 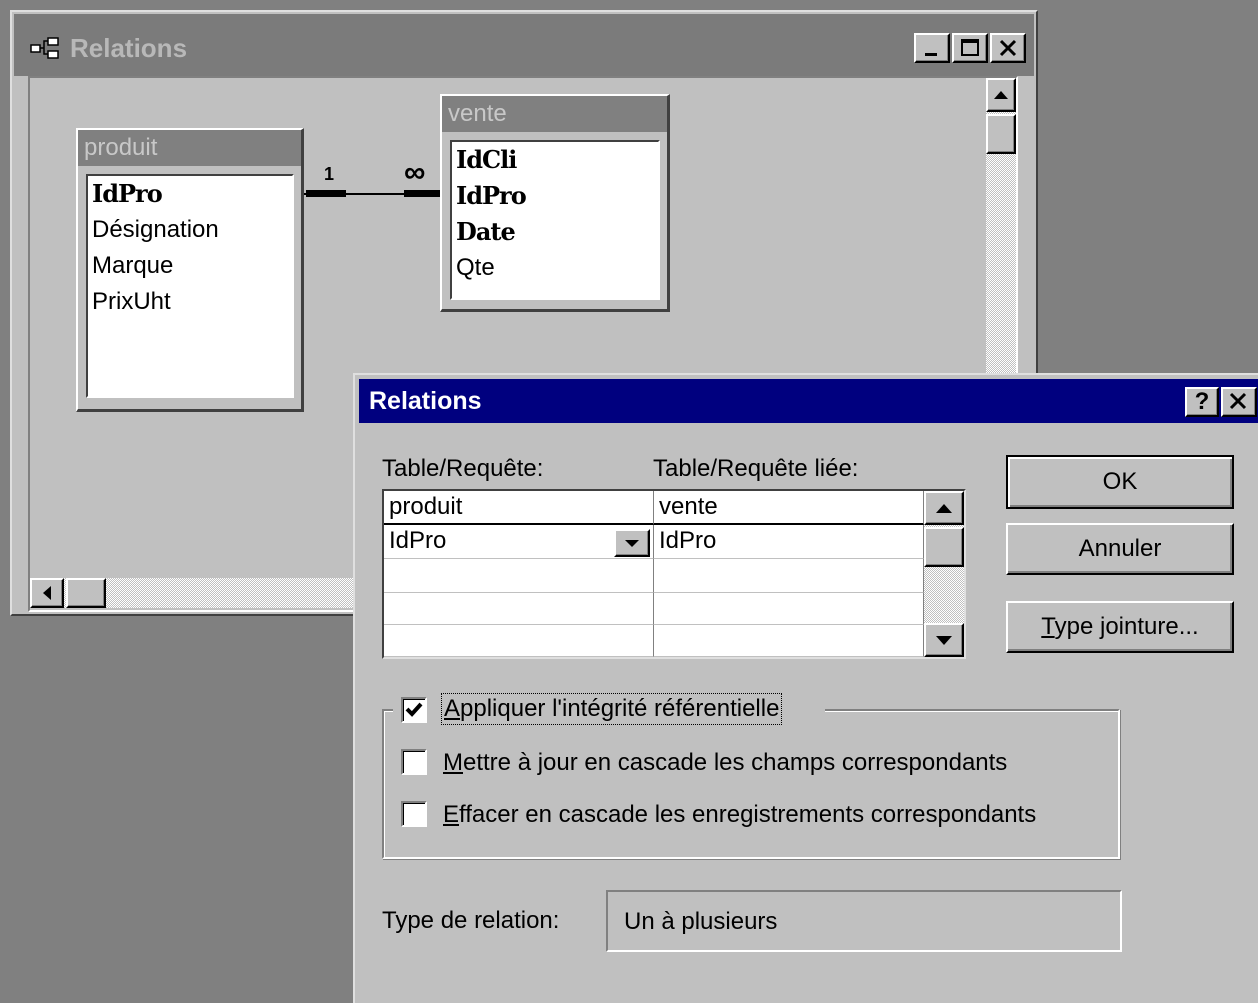 I want to click on integrity-checkbox, so click(x=414, y=710).